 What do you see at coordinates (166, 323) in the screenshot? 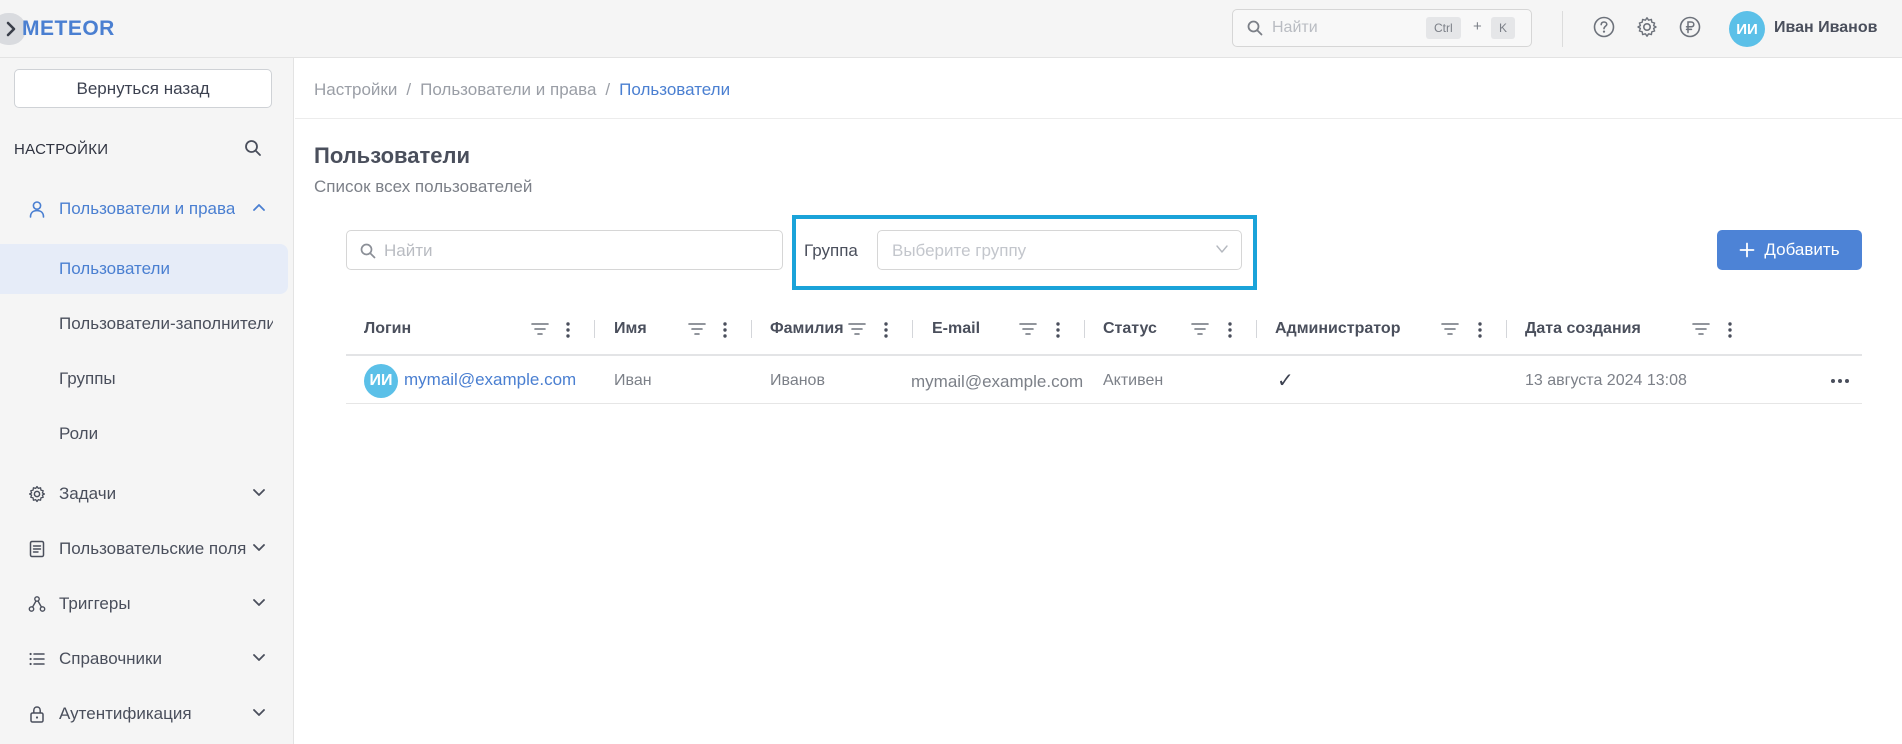
I see `sidebar-subitem-label: Пользователи-заполнители` at bounding box center [166, 323].